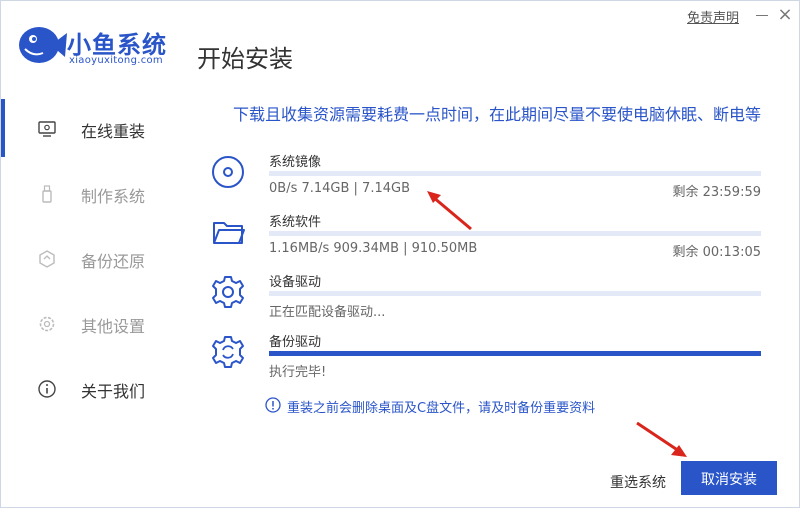 The width and height of the screenshot is (800, 508). Describe the element at coordinates (295, 342) in the screenshot. I see `task-name: 备份驱动` at that location.